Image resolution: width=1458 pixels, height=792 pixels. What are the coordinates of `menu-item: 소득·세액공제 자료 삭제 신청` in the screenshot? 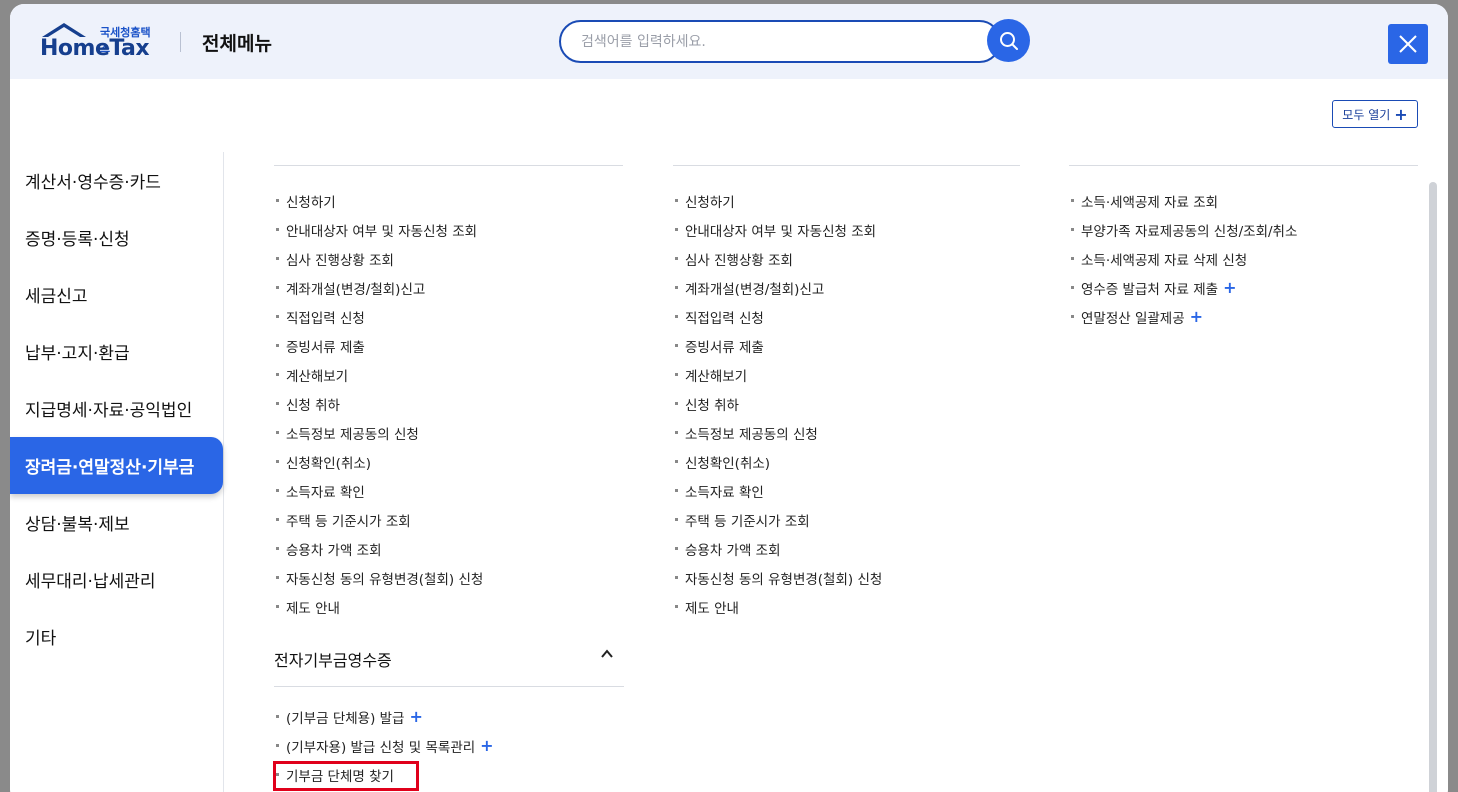 It's located at (1243, 258).